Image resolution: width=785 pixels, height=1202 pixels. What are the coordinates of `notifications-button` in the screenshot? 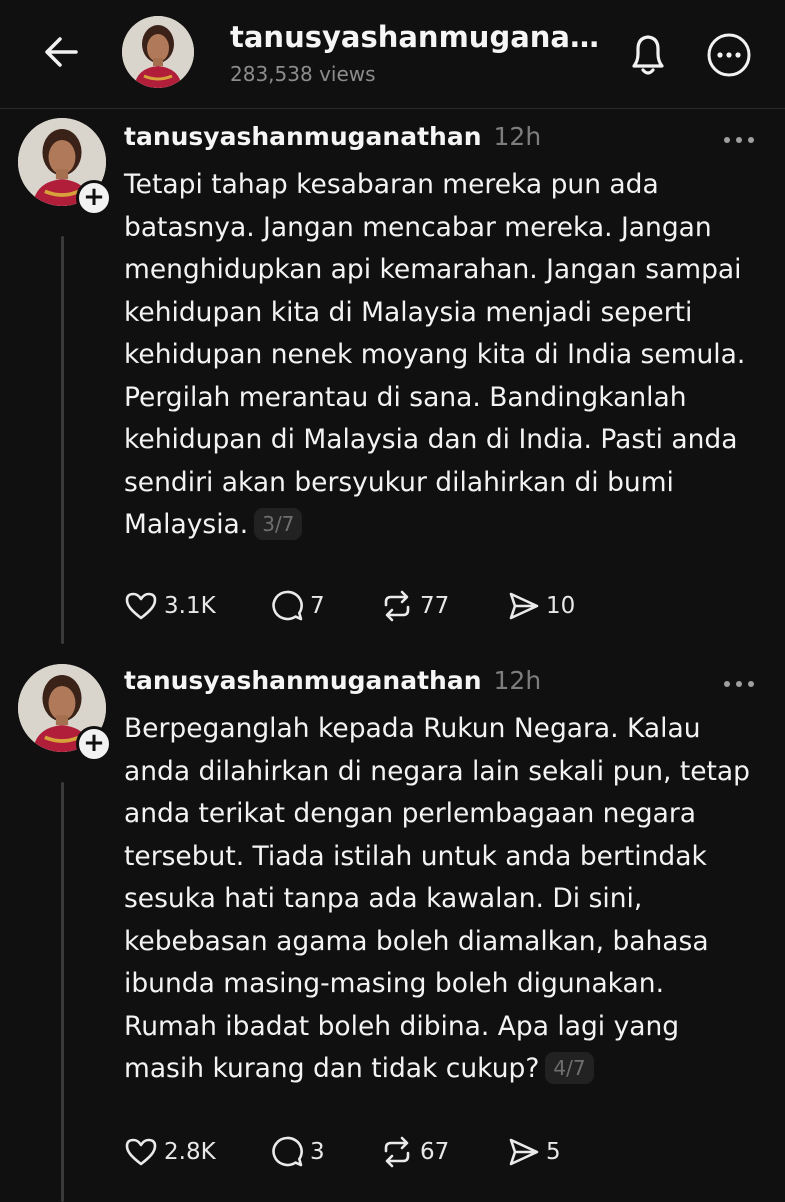 It's located at (648, 55).